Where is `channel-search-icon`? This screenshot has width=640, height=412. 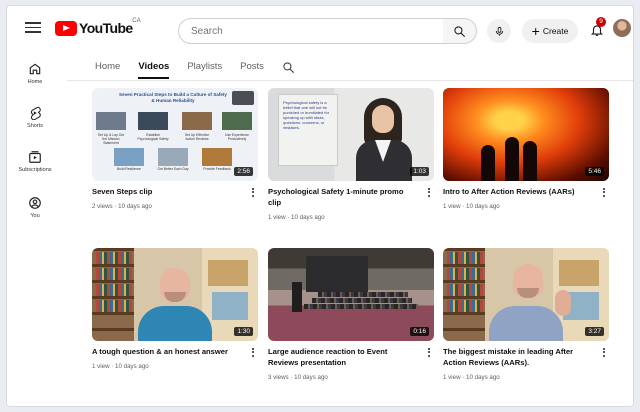
channel-search-icon is located at coordinates (288, 67).